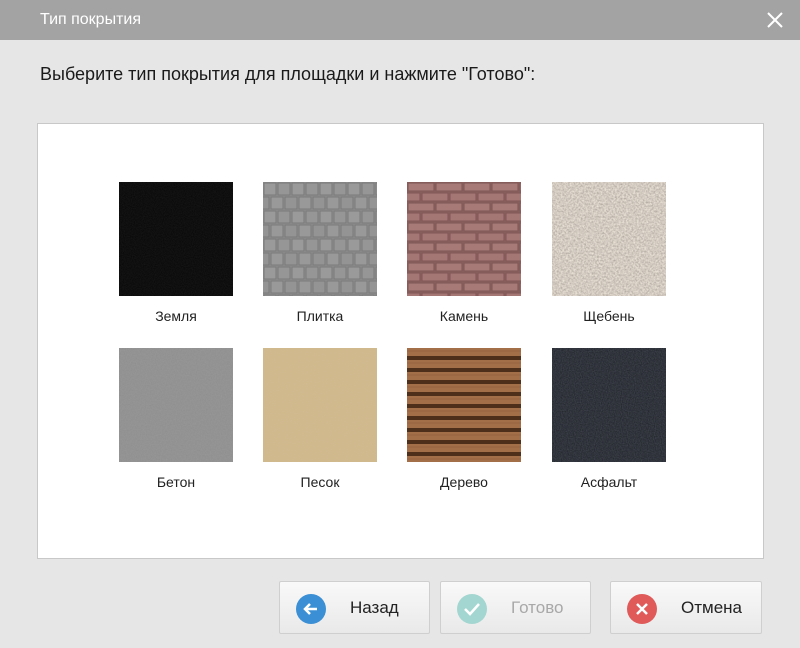 The height and width of the screenshot is (648, 800). I want to click on surface-option-tiles: Плитка, so click(320, 253).